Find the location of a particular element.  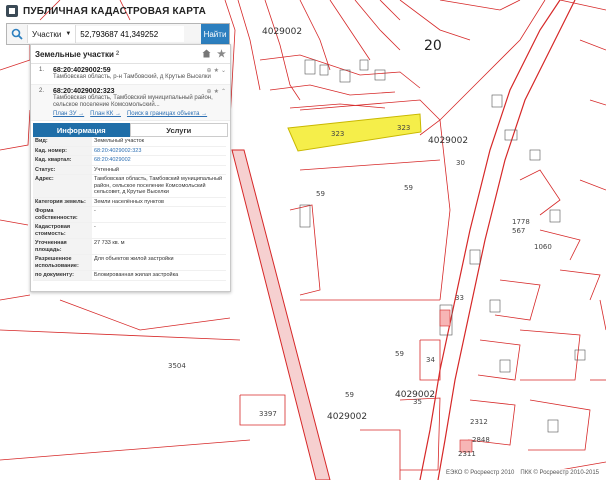

copyright-pkk: ПКК © Росреестр 2010-2015 is located at coordinates (559, 473).